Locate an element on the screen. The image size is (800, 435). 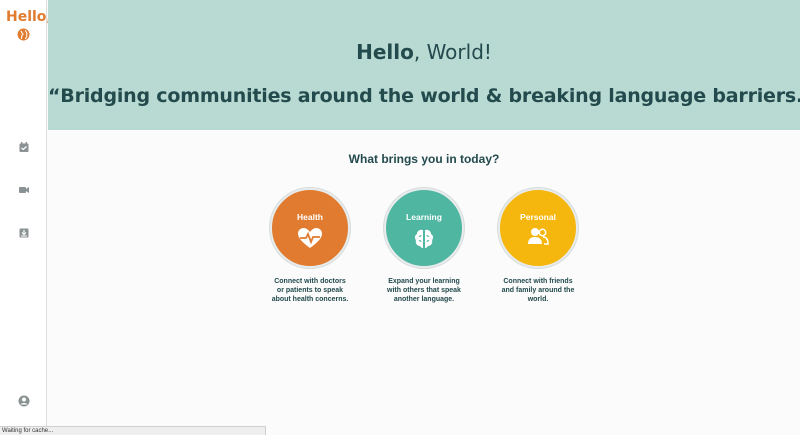
hero-title-rest: , World! is located at coordinates (452, 52).